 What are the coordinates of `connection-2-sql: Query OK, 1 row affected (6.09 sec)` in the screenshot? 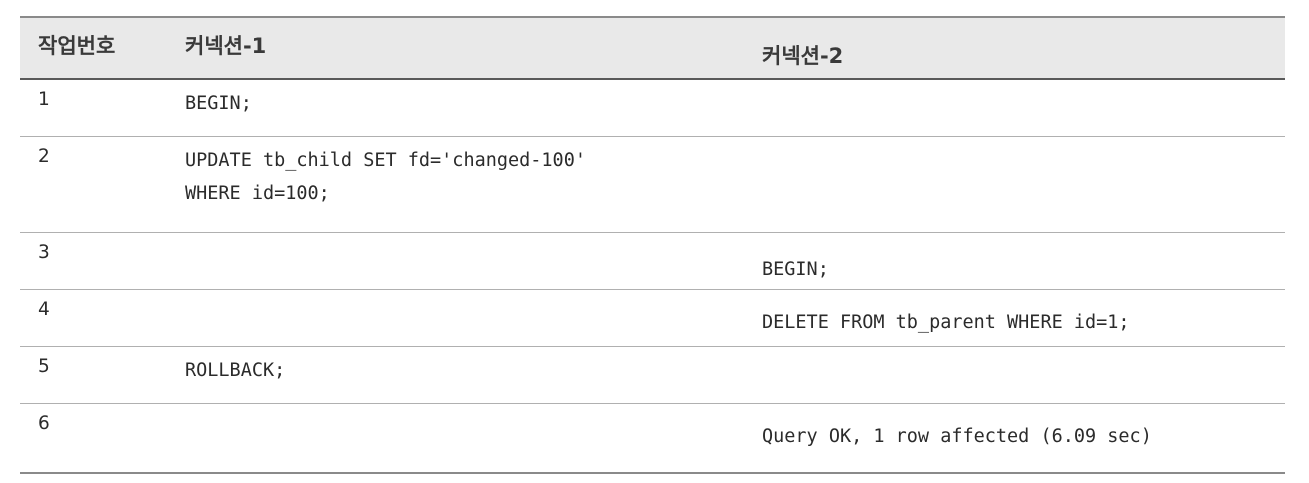 It's located at (957, 436).